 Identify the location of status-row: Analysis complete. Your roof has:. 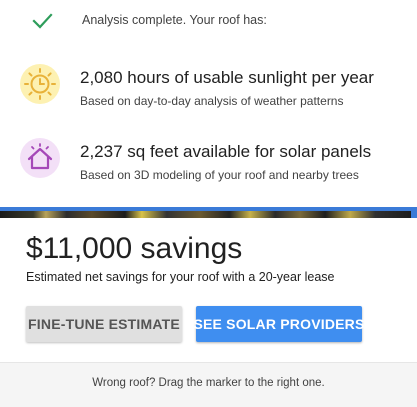
(208, 21).